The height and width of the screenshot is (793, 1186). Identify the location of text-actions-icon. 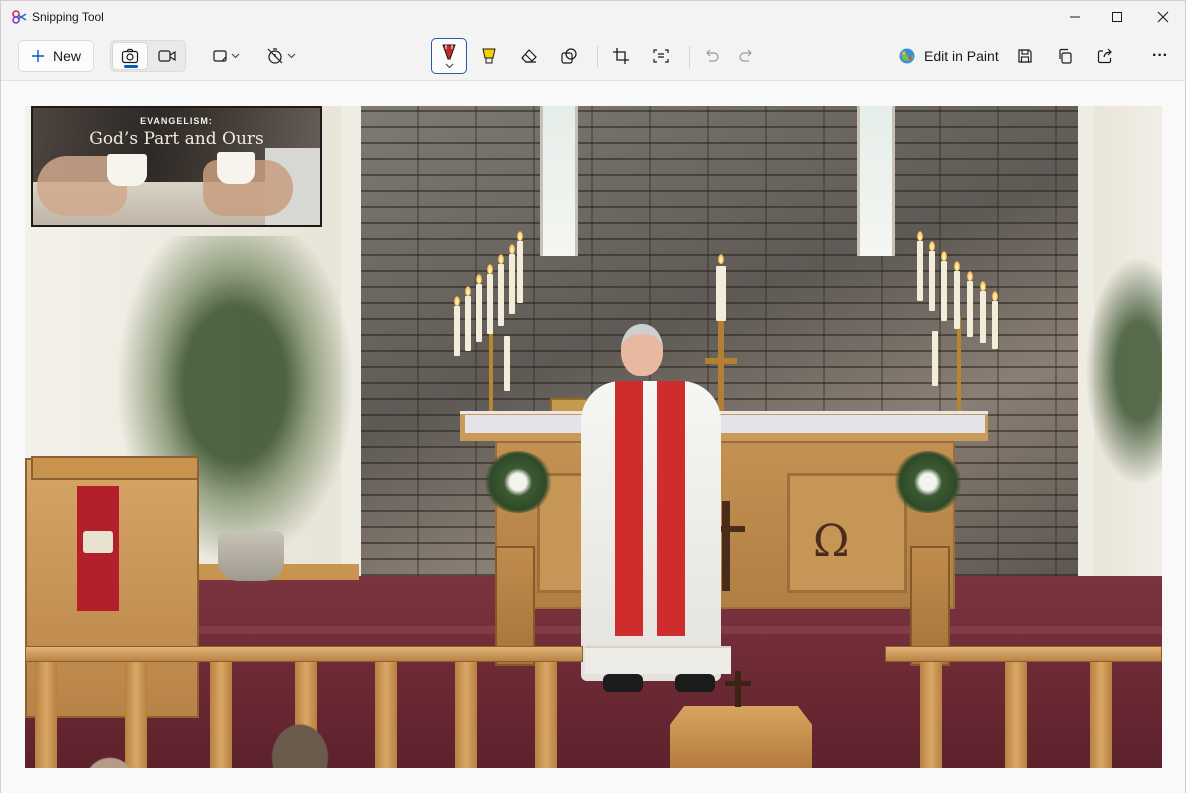
(661, 56).